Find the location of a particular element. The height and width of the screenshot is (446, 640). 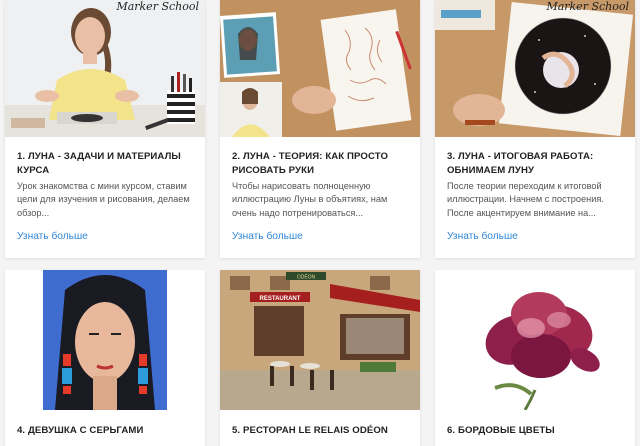

course-3-learn-more-link: Узнать больше is located at coordinates (482, 236).